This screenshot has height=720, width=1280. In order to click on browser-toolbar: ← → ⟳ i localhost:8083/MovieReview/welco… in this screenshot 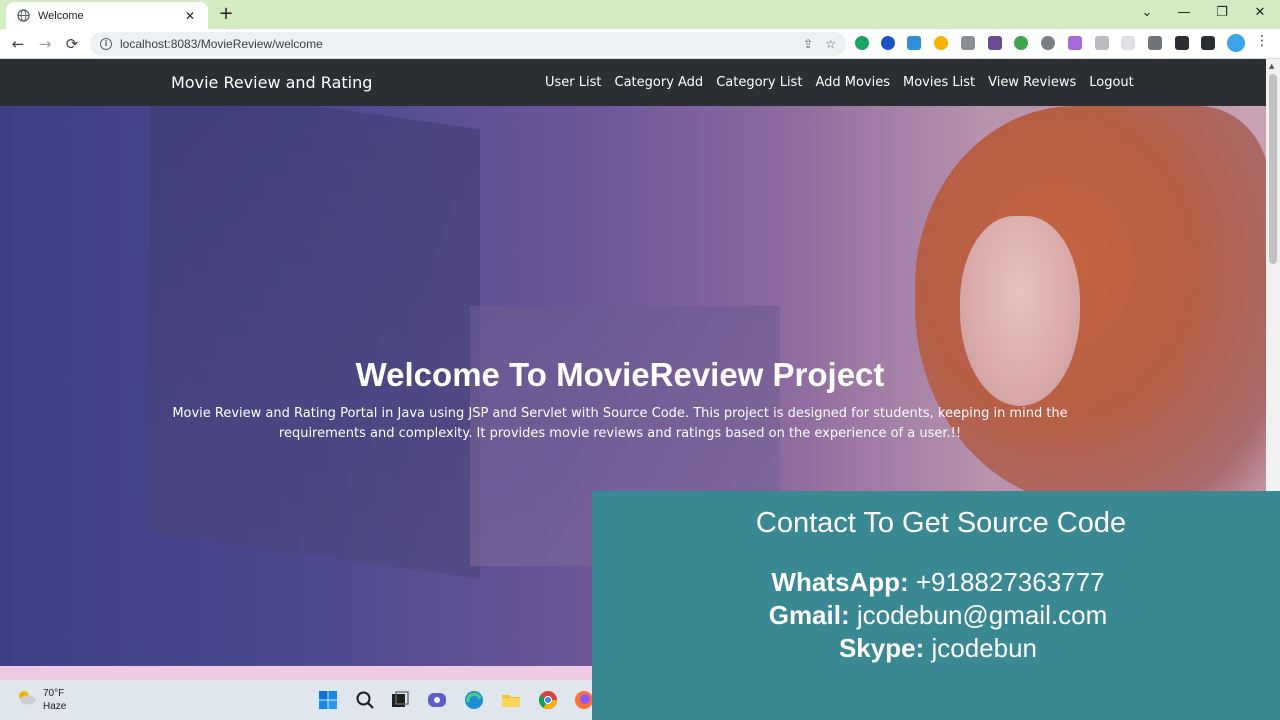, I will do `click(640, 44)`.